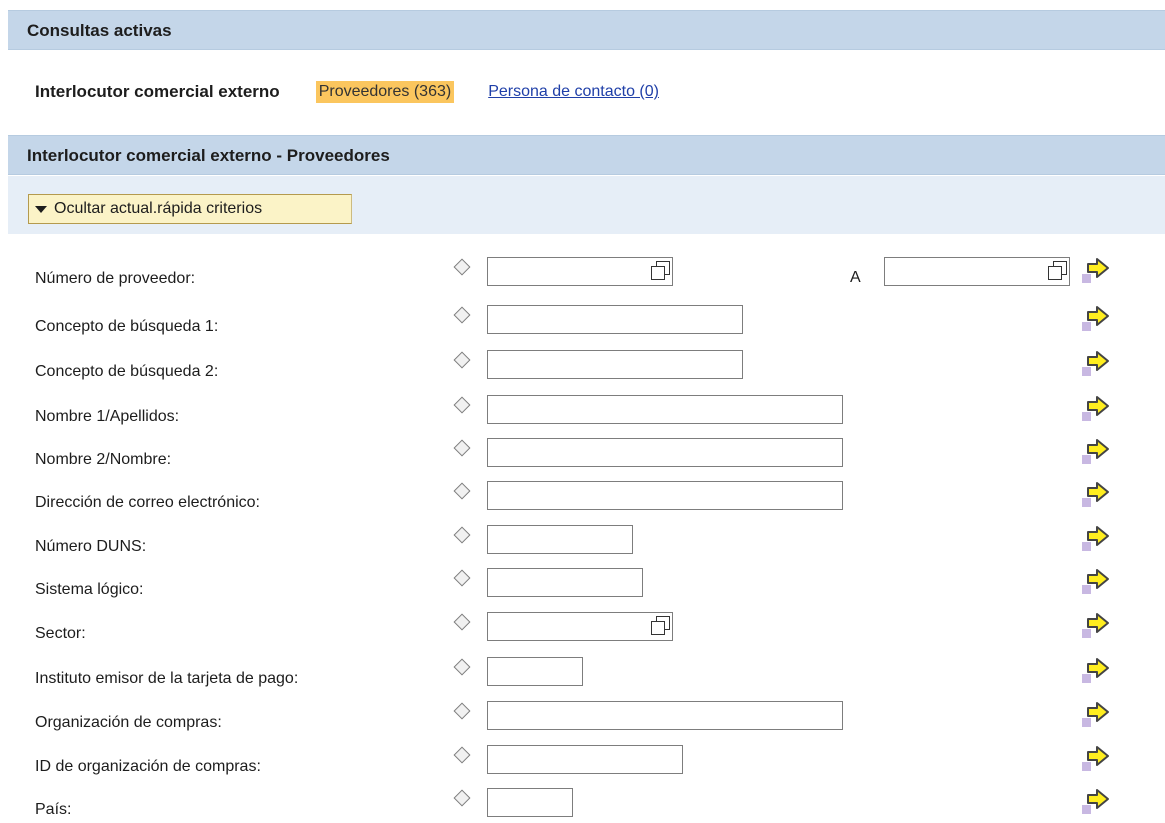 The height and width of the screenshot is (823, 1165). I want to click on purchasing-org-input, so click(665, 715).